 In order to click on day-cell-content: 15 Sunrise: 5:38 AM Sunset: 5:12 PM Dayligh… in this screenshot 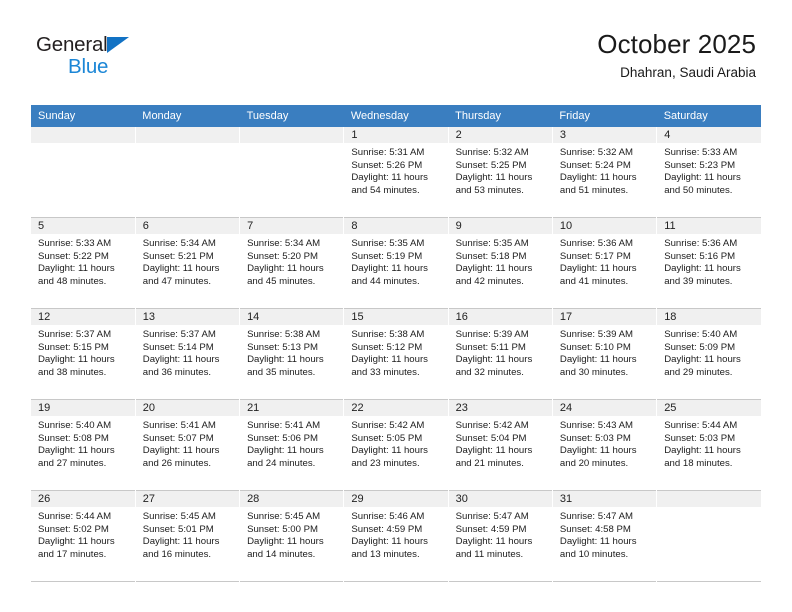, I will do `click(396, 354)`.